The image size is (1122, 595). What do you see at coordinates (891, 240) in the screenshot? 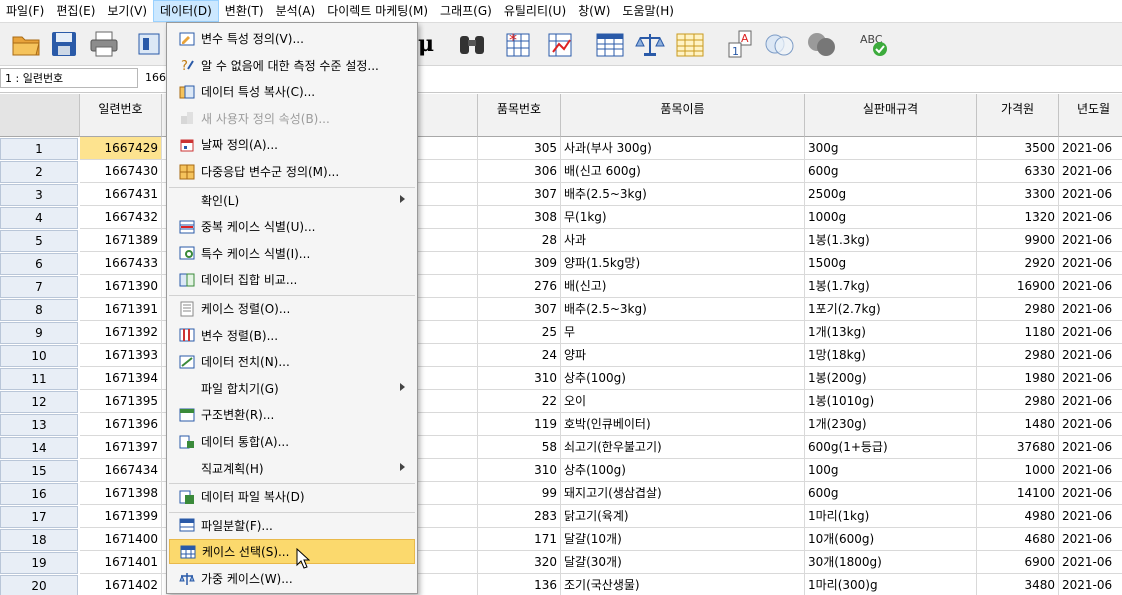
I see `table-cell: 1봉(1.3kg)` at bounding box center [891, 240].